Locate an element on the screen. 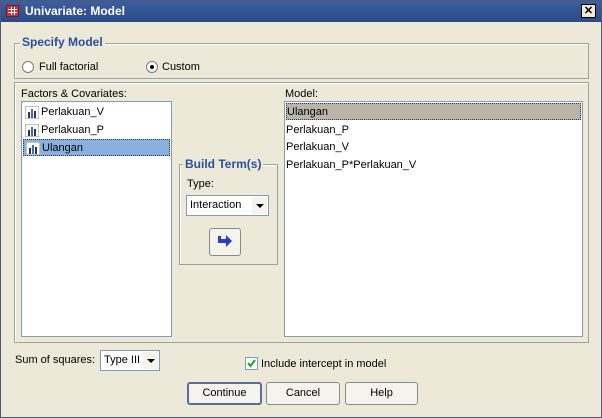  model-item-perlakuan-p: Perlakuan_P is located at coordinates (433, 130).